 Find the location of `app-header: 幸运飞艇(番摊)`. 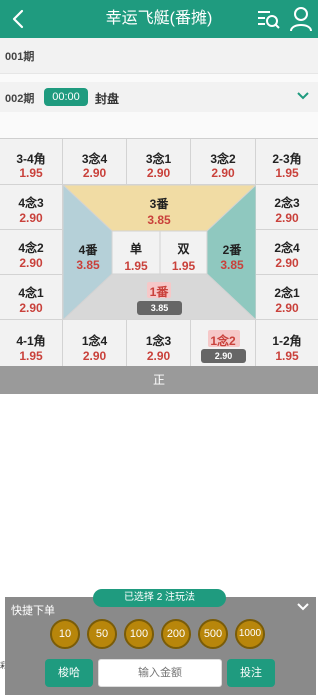

app-header: 幸运飞艇(番摊) is located at coordinates (159, 19).